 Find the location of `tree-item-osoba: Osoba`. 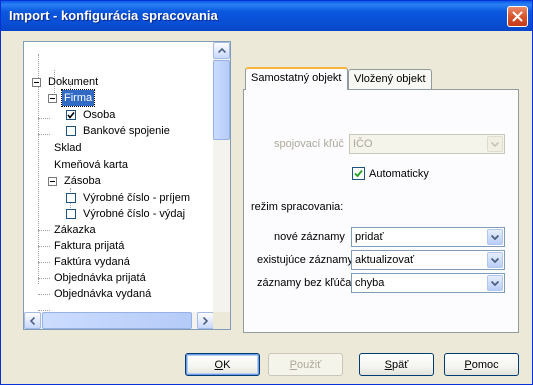

tree-item-osoba: Osoba is located at coordinates (91, 115).